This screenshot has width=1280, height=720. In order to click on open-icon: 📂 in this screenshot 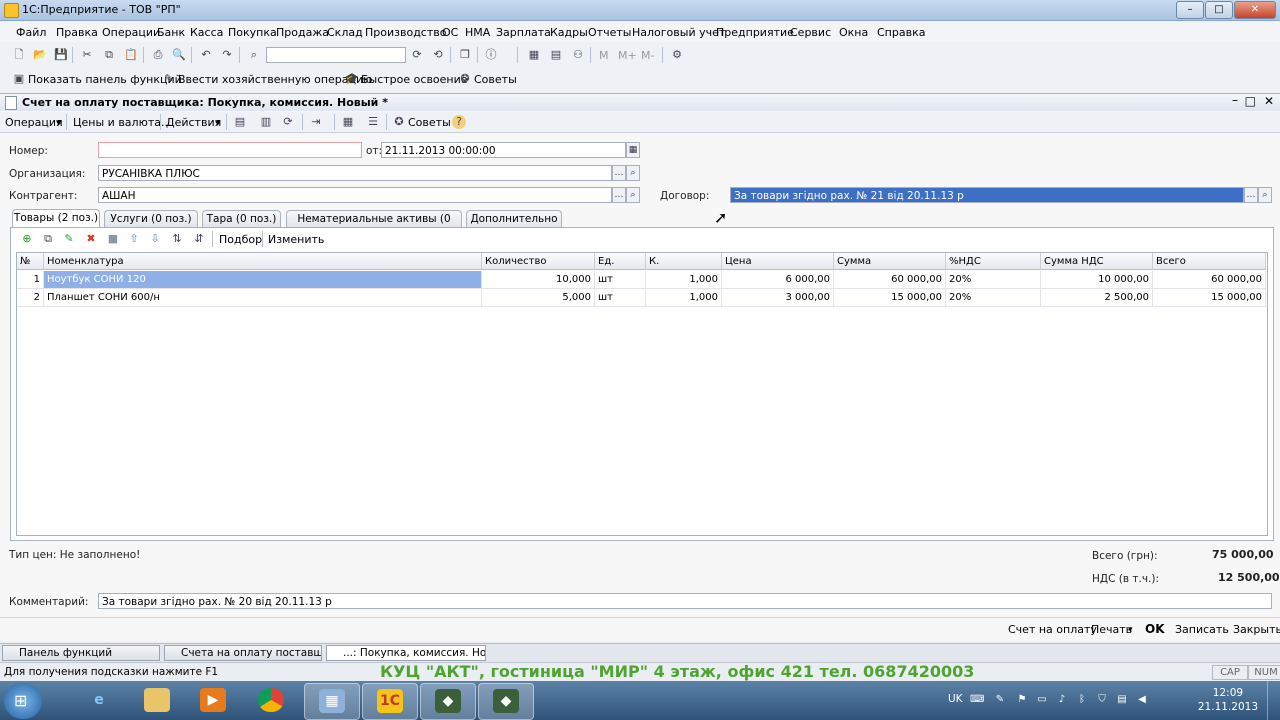, I will do `click(40, 55)`.